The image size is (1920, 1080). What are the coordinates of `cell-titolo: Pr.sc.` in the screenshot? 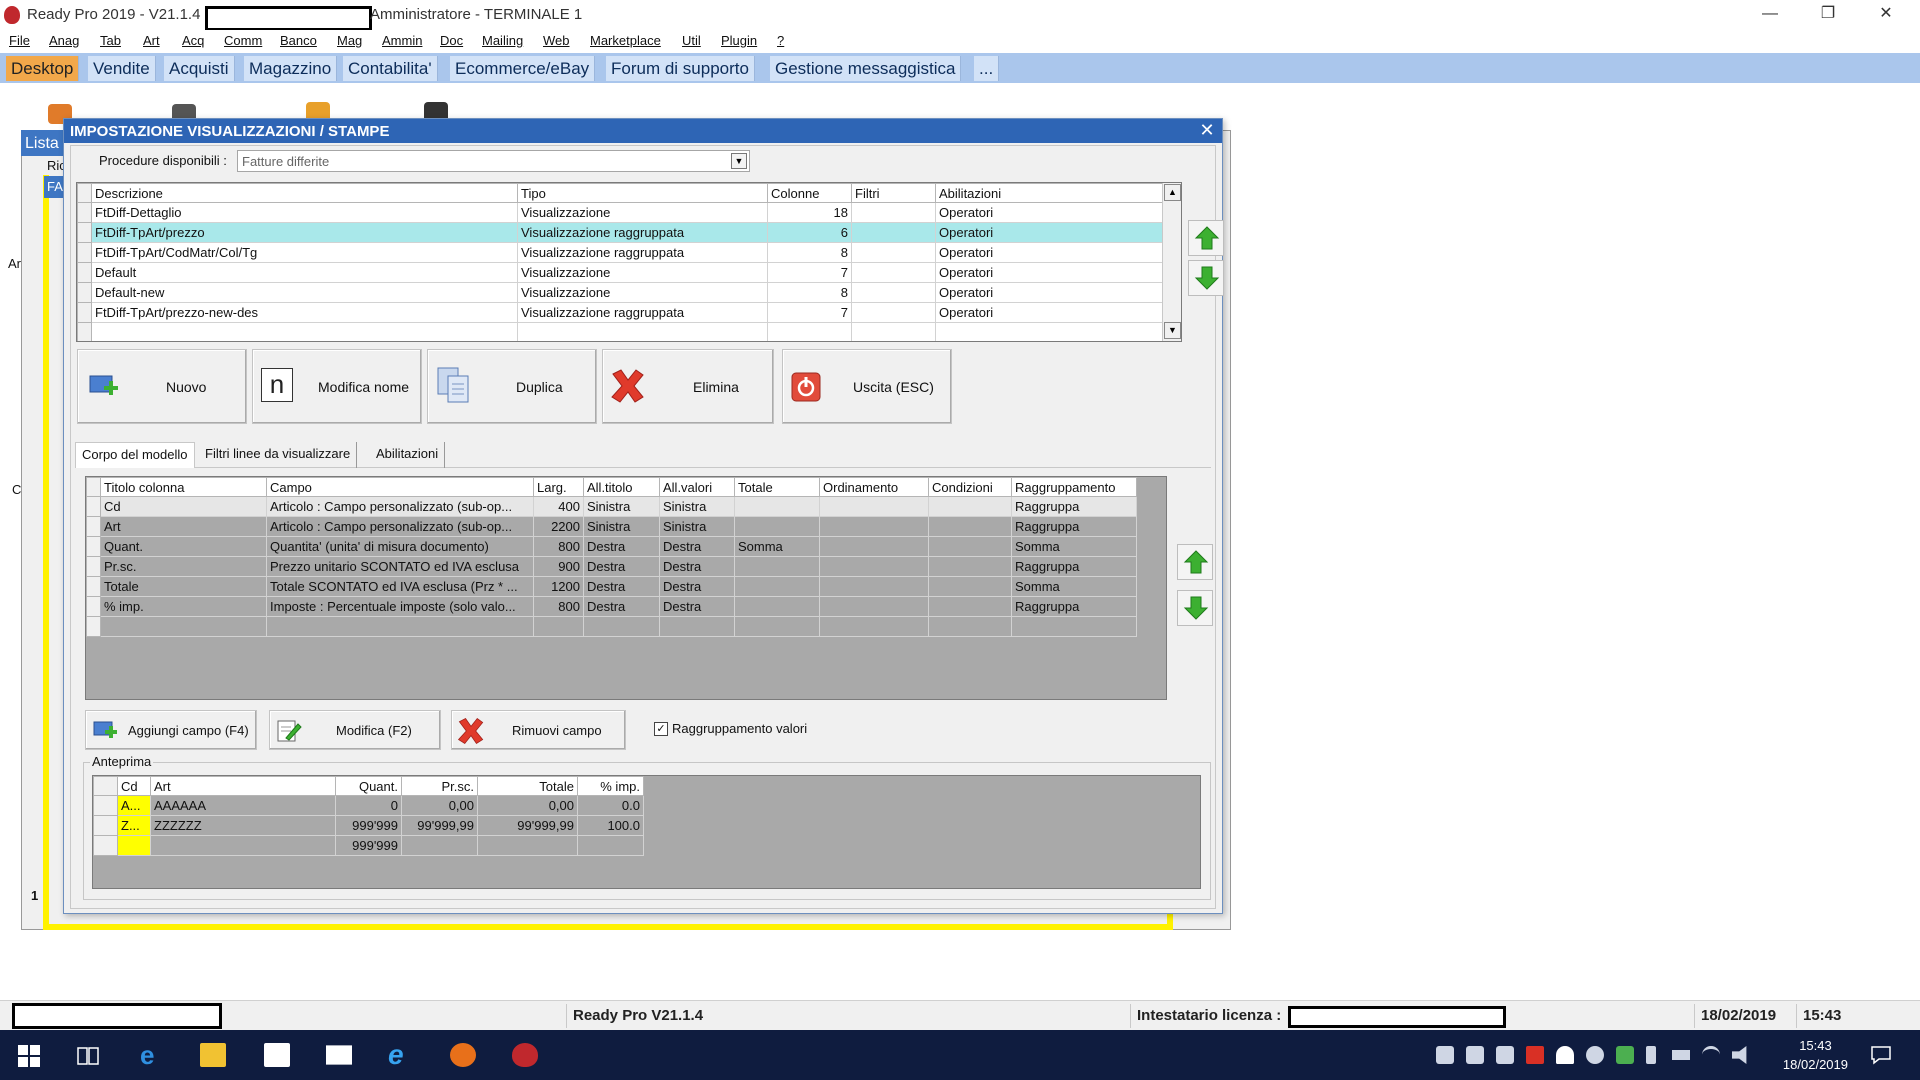 It's located at (183, 566).